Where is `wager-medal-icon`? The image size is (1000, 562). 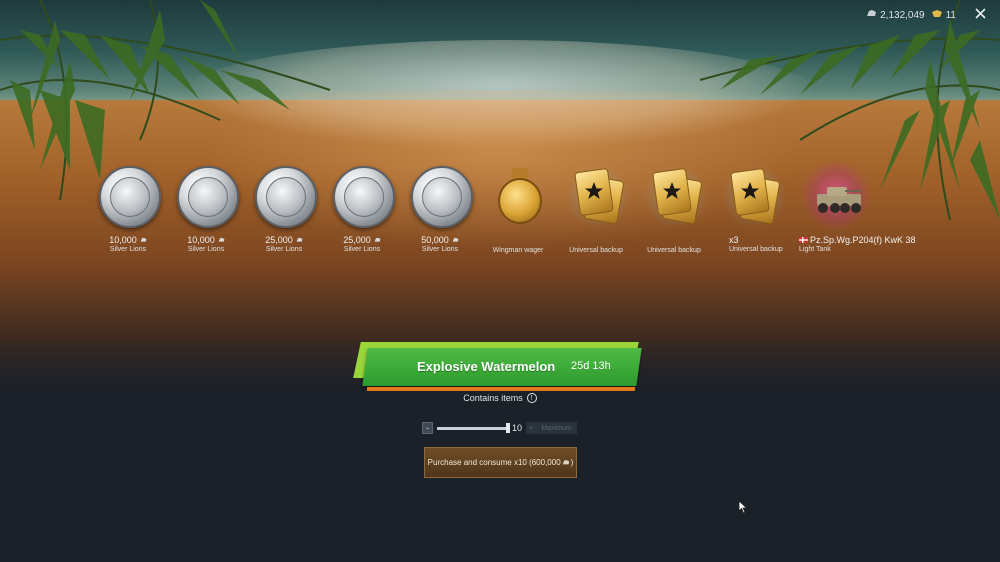 wager-medal-icon is located at coordinates (520, 195).